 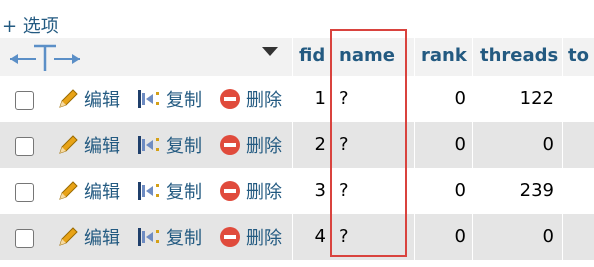 I want to click on column-resize-arrows-icon, so click(x=45, y=57).